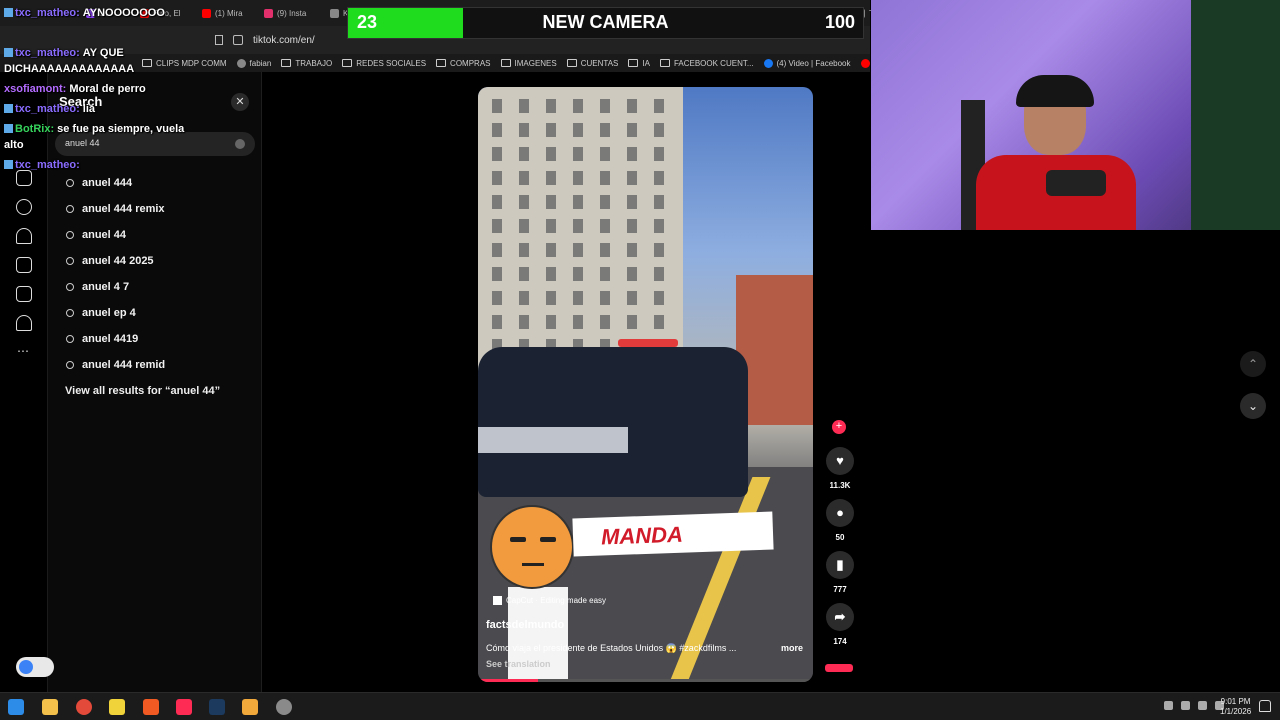 Image resolution: width=1280 pixels, height=720 pixels. I want to click on bookmark-item: CUENTAS, so click(592, 63).